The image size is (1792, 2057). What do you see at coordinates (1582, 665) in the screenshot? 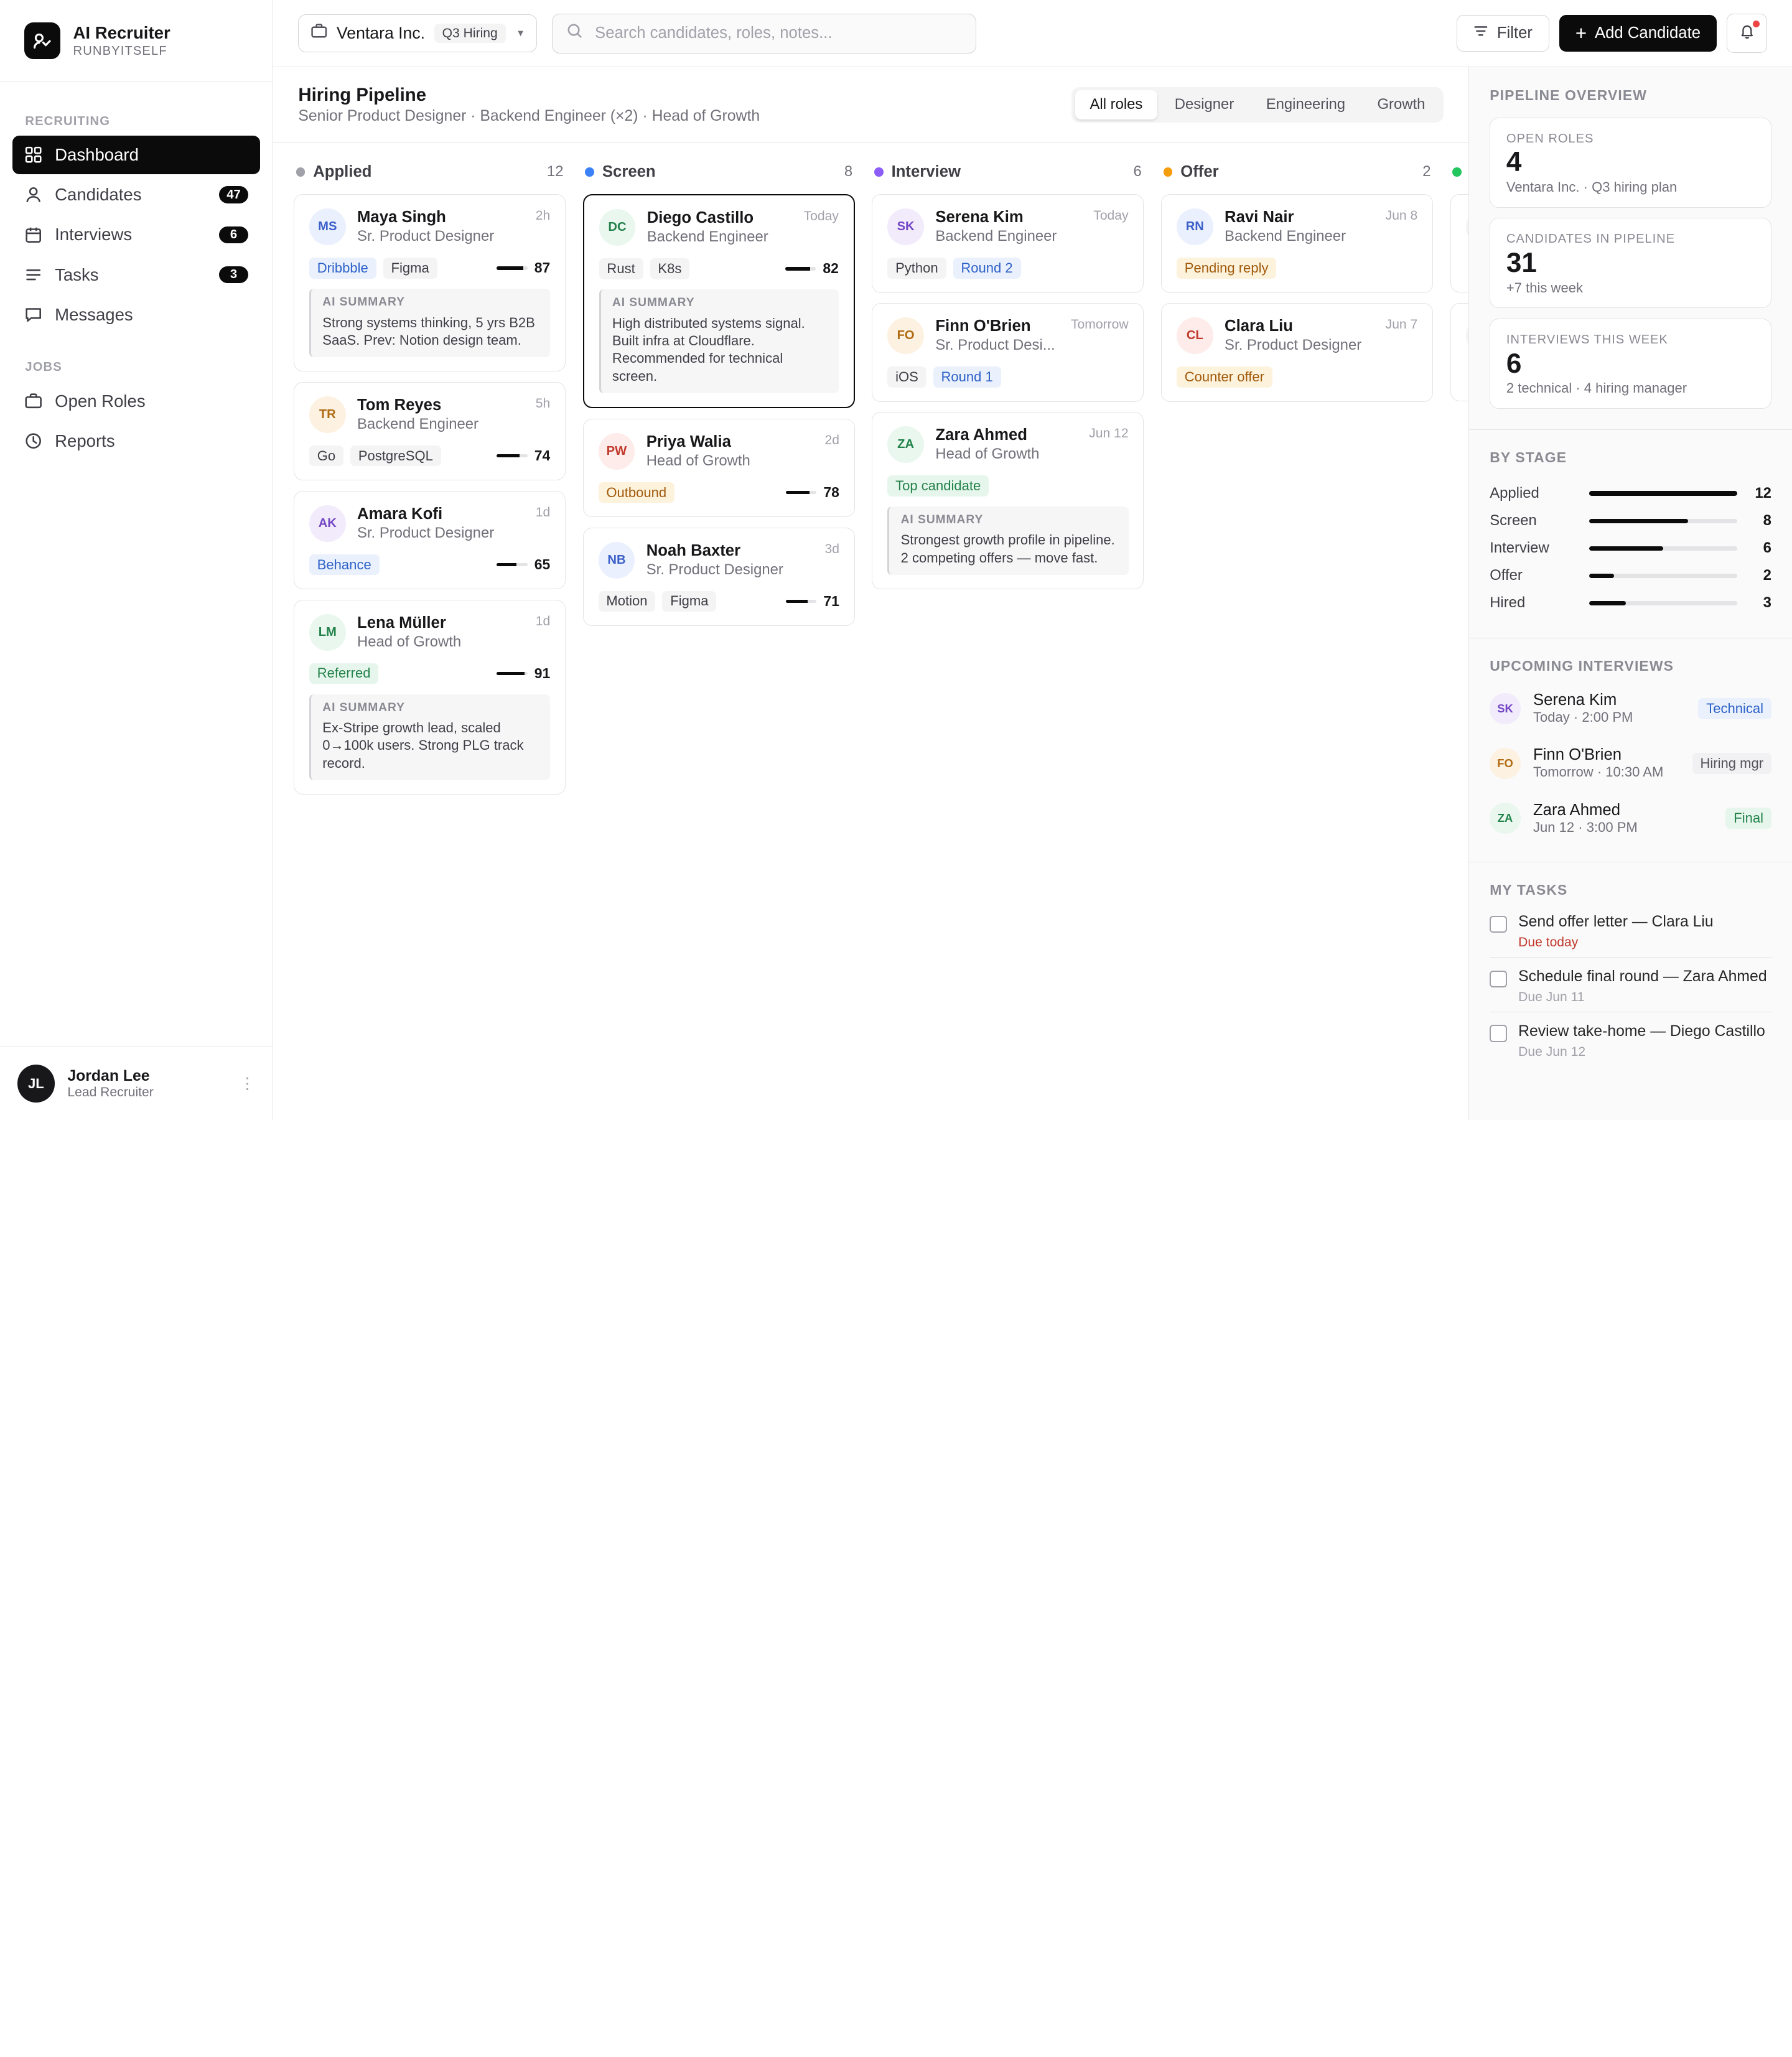
I see `upcoming-title: Upcoming Interviews` at bounding box center [1582, 665].